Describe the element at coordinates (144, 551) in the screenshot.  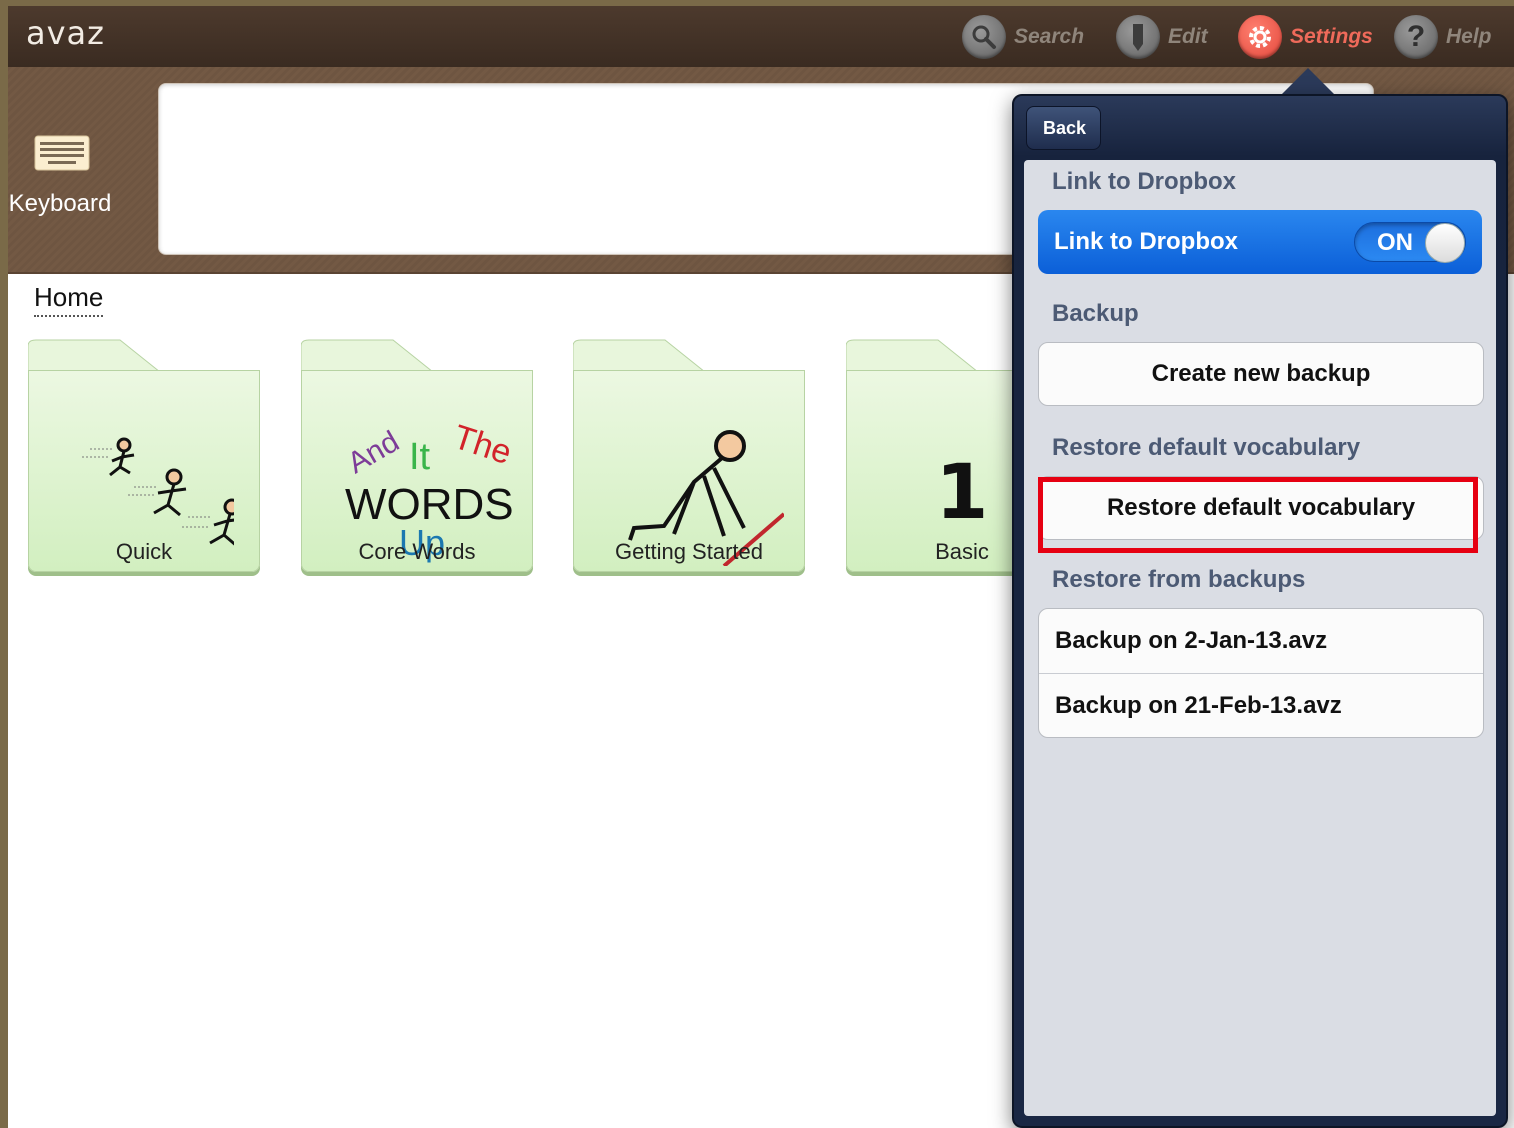
I see `folder-label: Quick` at that location.